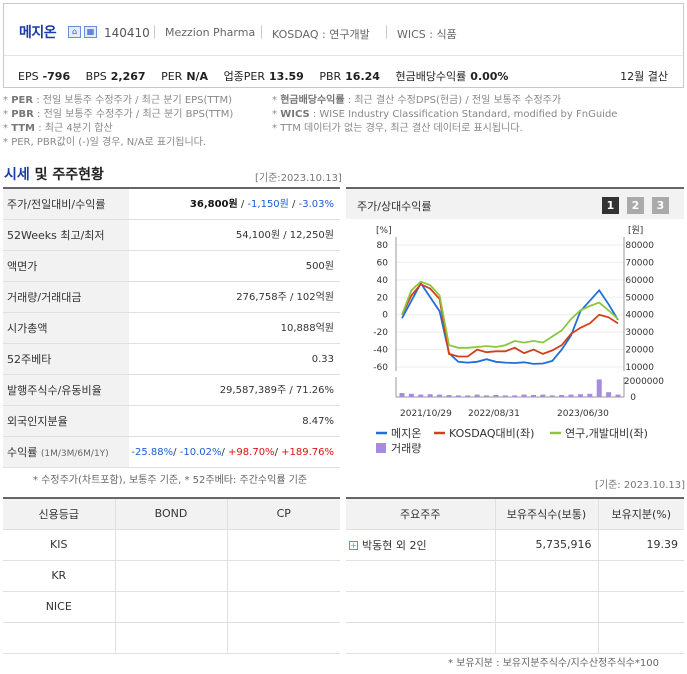  Describe the element at coordinates (56, 76) in the screenshot. I see `eps-value: -796` at that location.